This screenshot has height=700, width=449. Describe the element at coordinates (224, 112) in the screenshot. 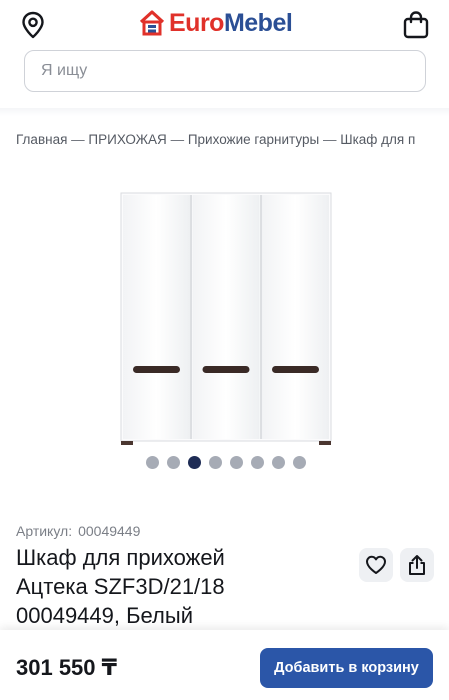

I see `header-divider` at that location.